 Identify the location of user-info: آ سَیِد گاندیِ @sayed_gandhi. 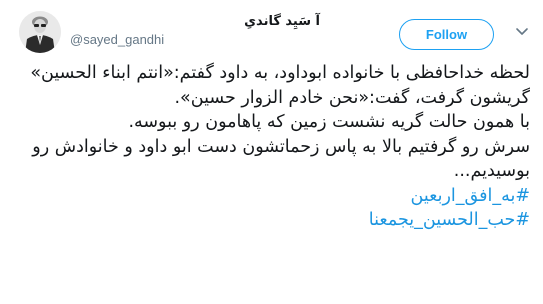
(195, 30).